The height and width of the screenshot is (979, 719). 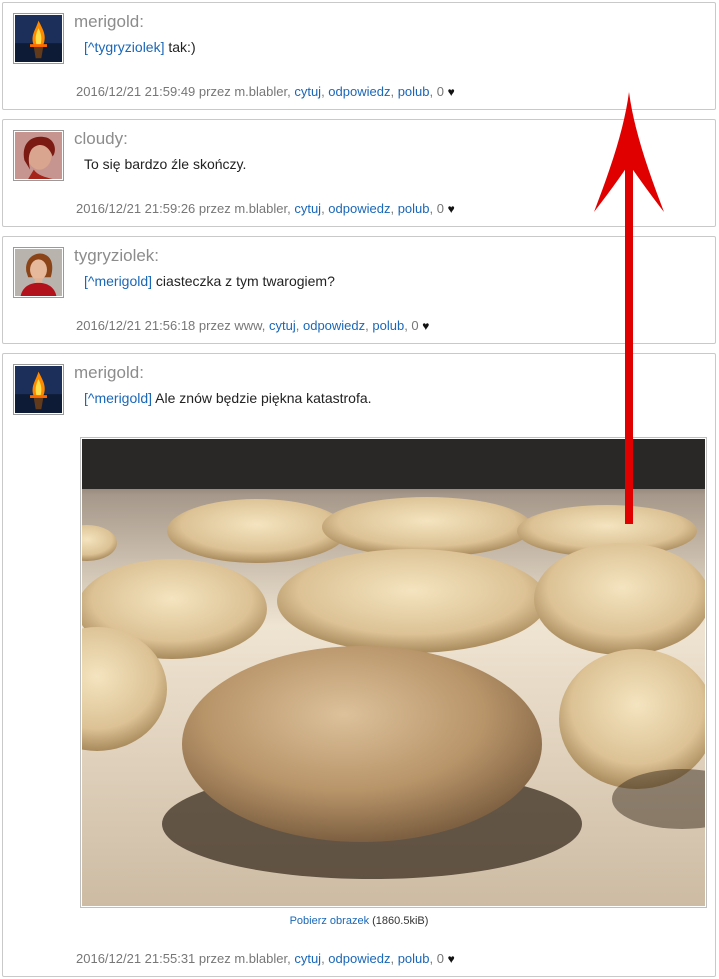 I want to click on timestamp: 2016/12/21 21:55:31, so click(x=136, y=958).